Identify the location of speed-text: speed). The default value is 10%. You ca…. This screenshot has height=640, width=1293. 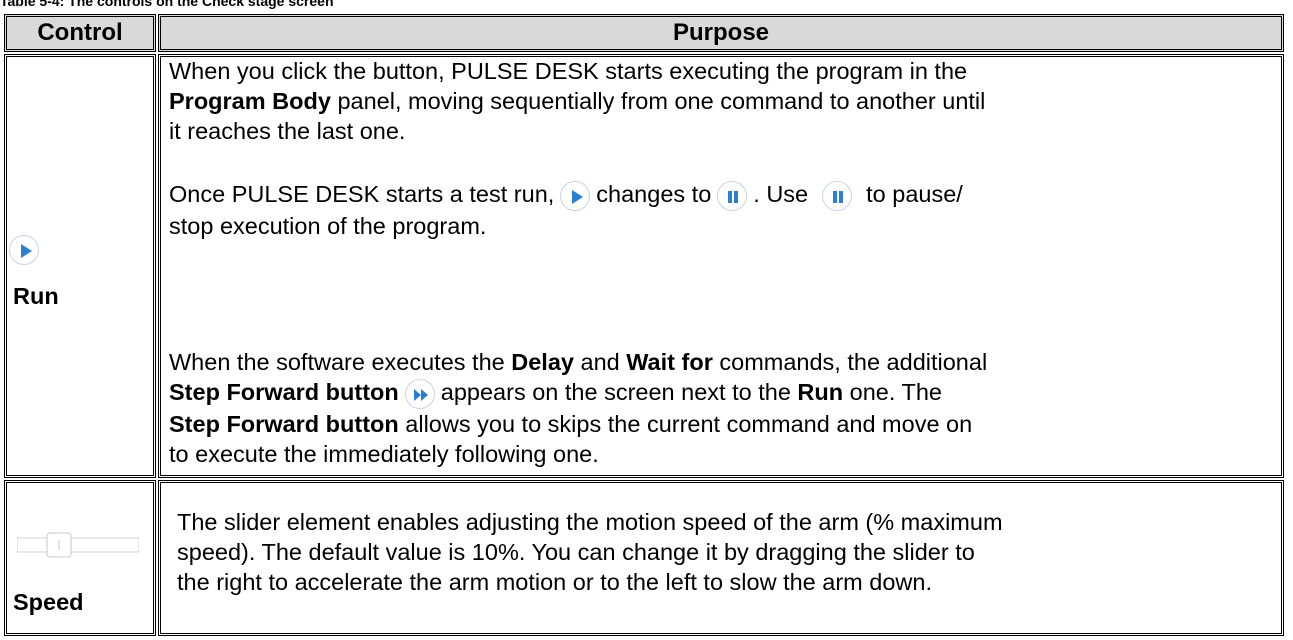
(576, 552).